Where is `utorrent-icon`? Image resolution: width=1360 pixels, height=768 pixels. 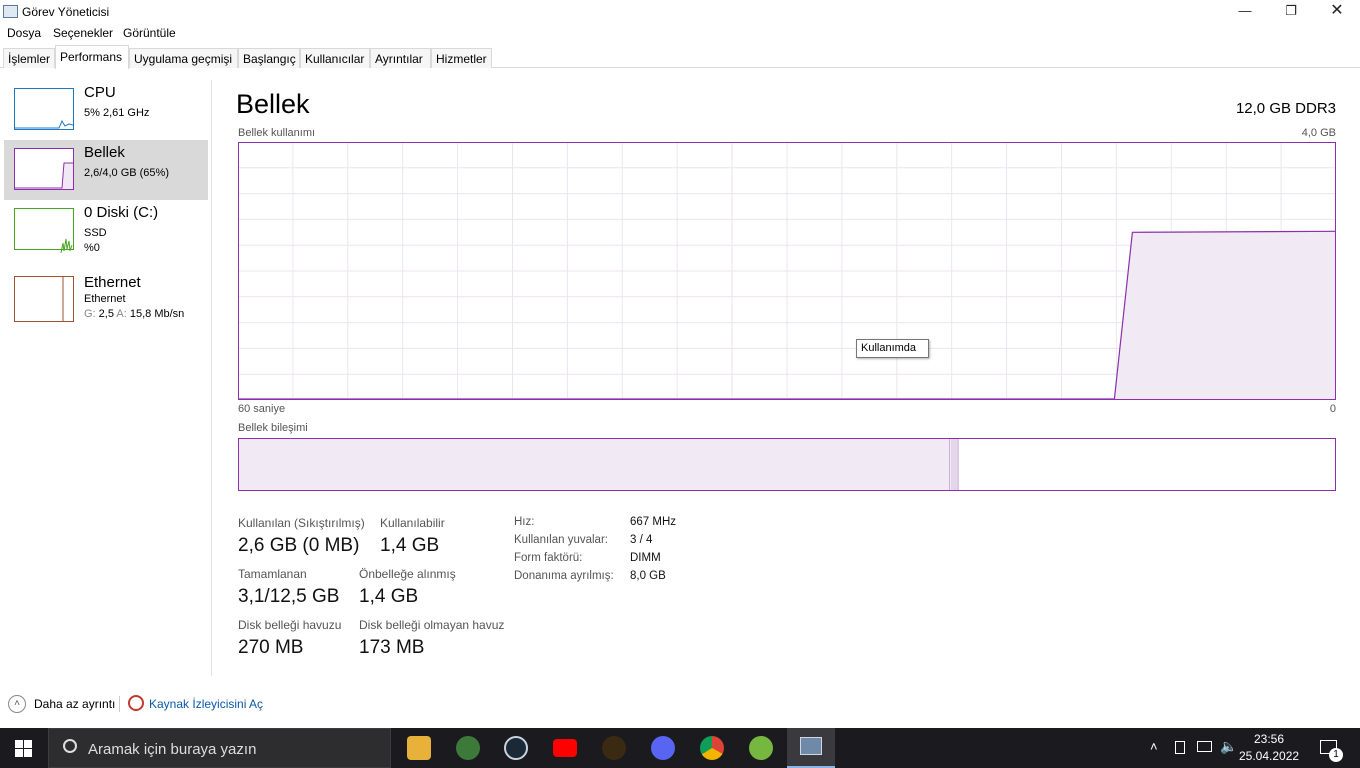 utorrent-icon is located at coordinates (761, 748).